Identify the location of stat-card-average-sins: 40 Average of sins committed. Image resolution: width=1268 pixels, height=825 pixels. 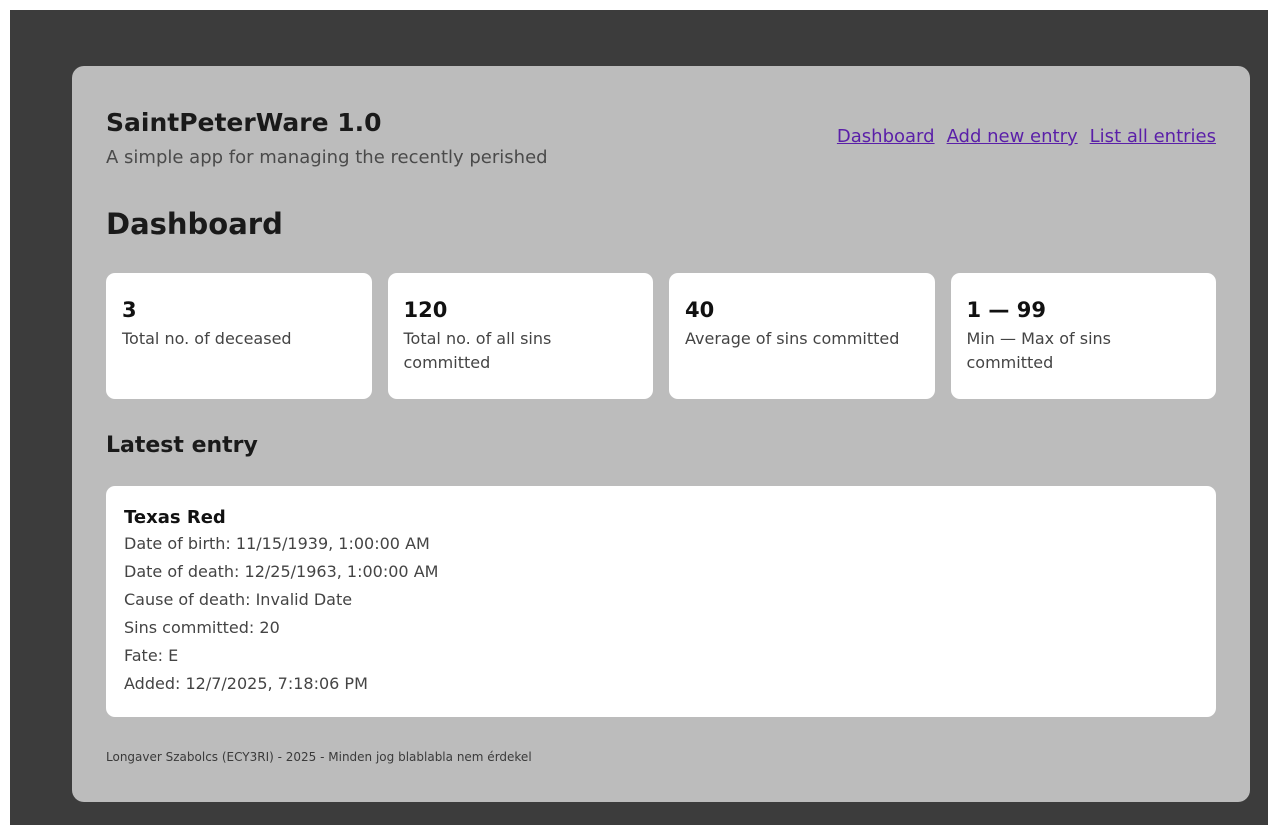
(802, 336).